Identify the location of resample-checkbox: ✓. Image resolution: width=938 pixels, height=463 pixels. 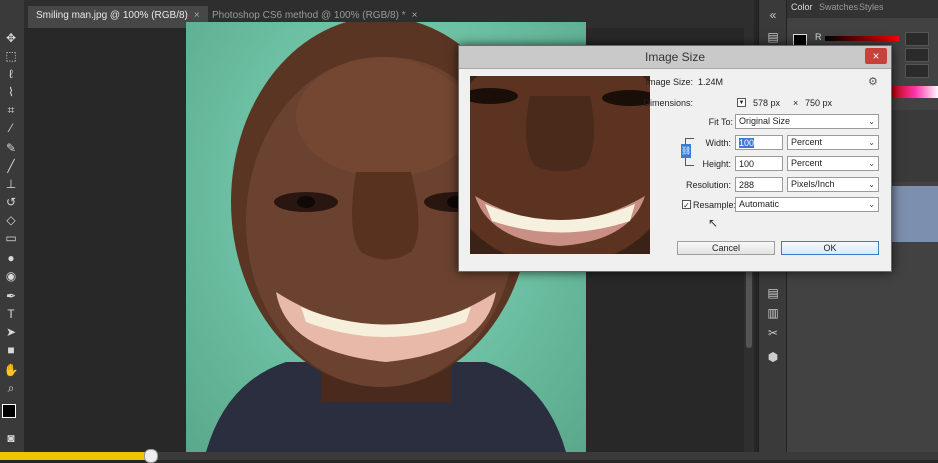
(686, 205).